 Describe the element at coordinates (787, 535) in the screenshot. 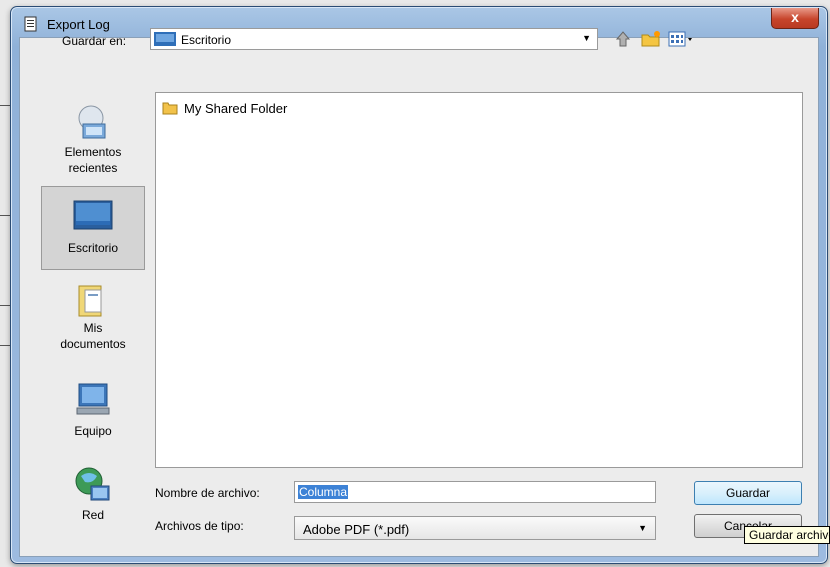

I see `save-tooltip: Guardar archivo` at that location.